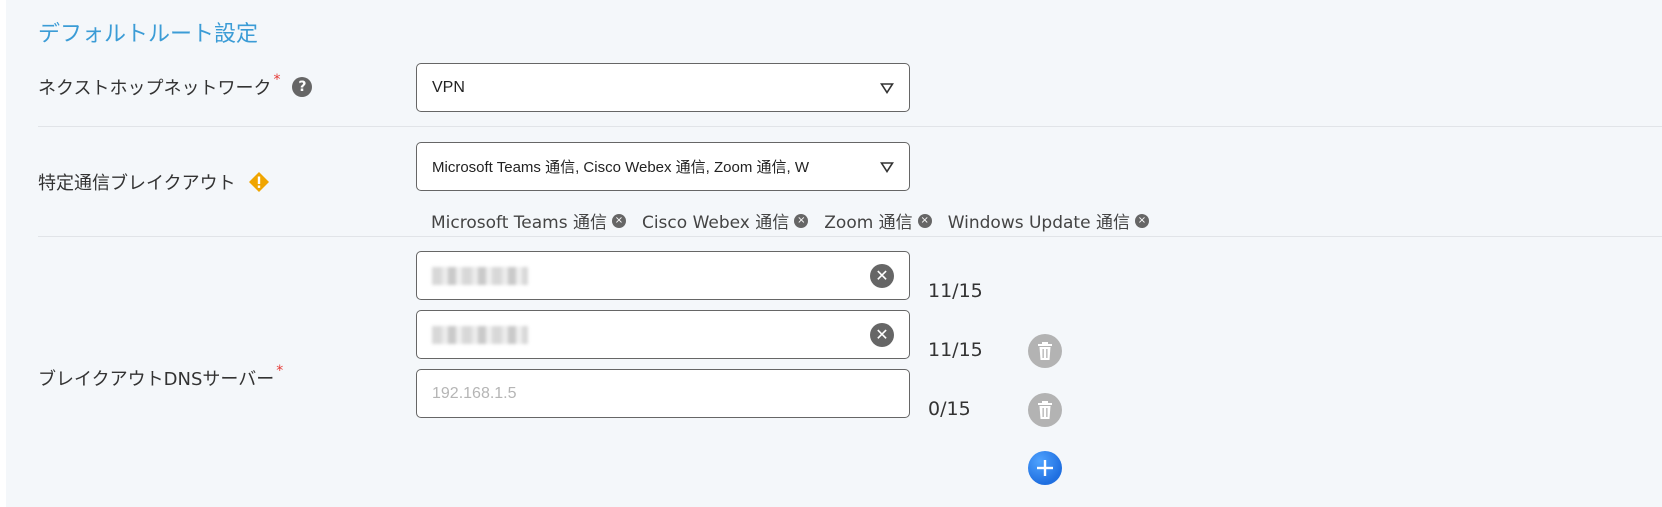  What do you see at coordinates (663, 334) in the screenshot?
I see `dns-server-input-2: ✕` at bounding box center [663, 334].